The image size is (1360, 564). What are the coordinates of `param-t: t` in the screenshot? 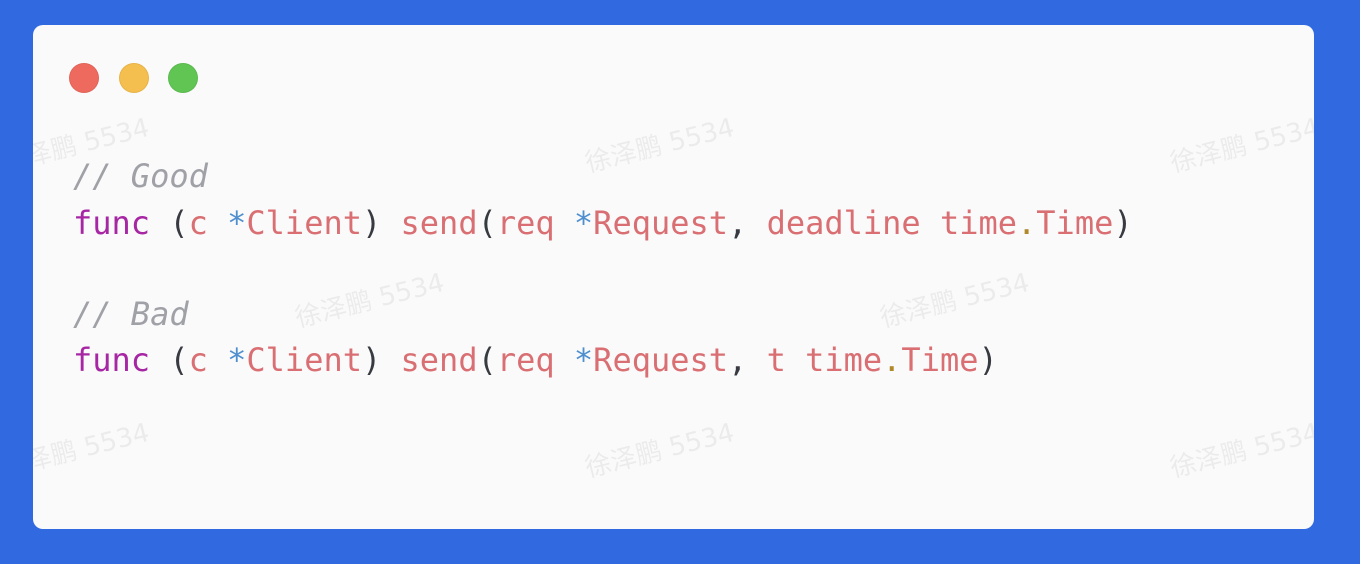 It's located at (776, 360).